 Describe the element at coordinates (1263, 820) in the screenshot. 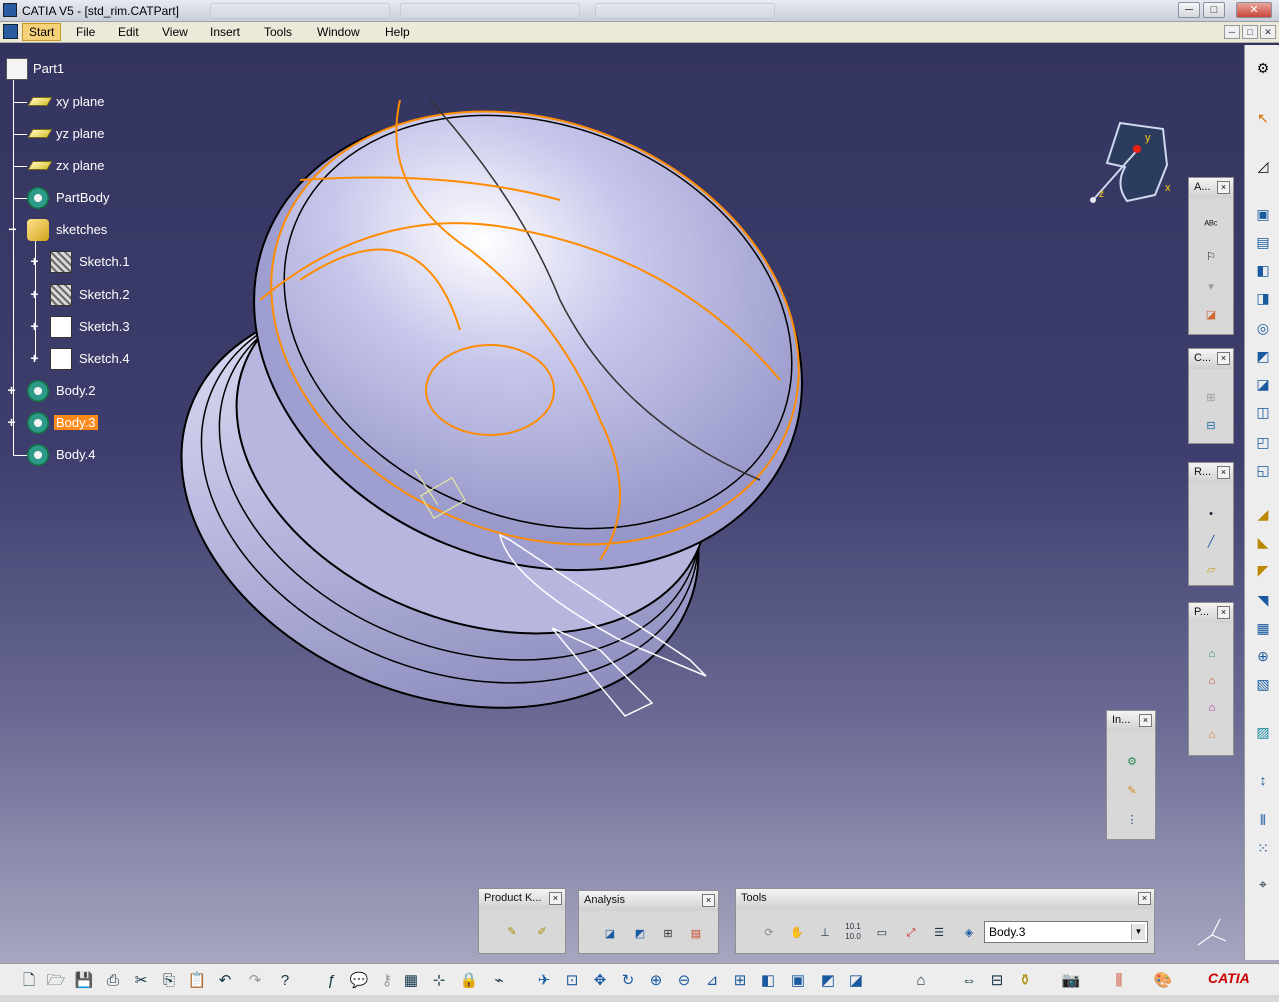

I see `mirror-icon: ⫴` at that location.